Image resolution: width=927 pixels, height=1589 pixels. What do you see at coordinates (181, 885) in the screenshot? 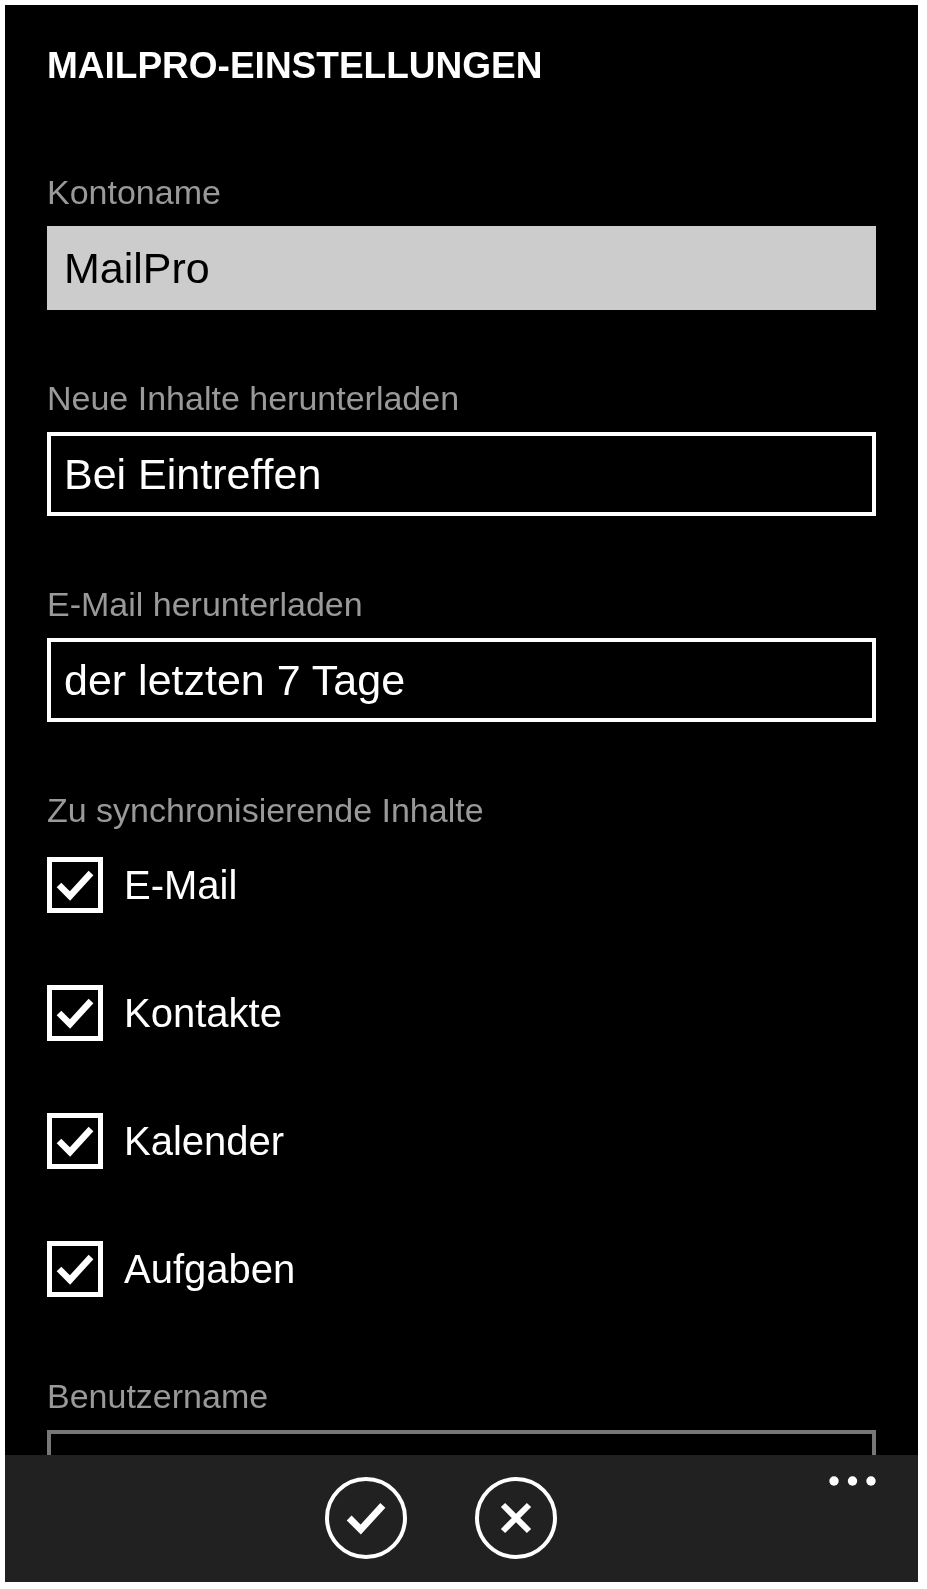
I see `checkbox-label: E-Mail` at bounding box center [181, 885].